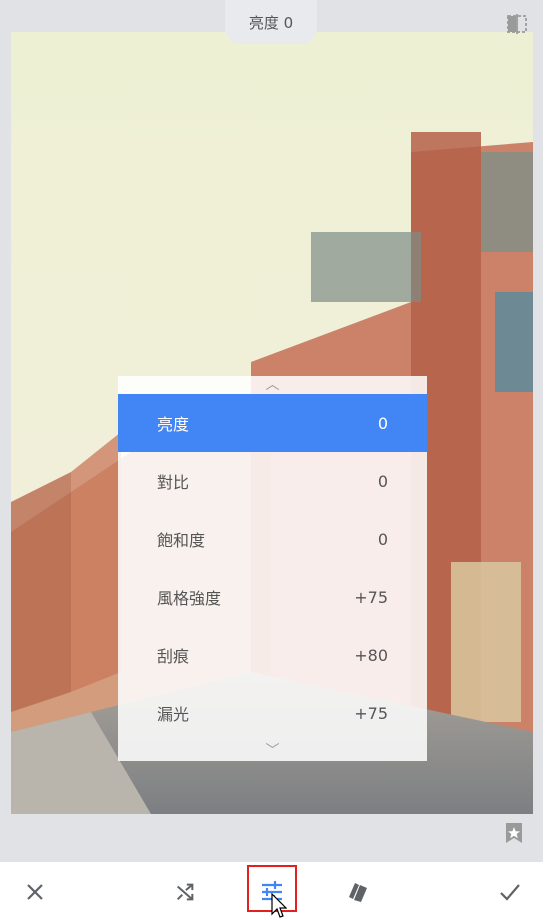 This screenshot has height=921, width=543. What do you see at coordinates (173, 656) in the screenshot?
I see `menu-item-label: 刮痕` at bounding box center [173, 656].